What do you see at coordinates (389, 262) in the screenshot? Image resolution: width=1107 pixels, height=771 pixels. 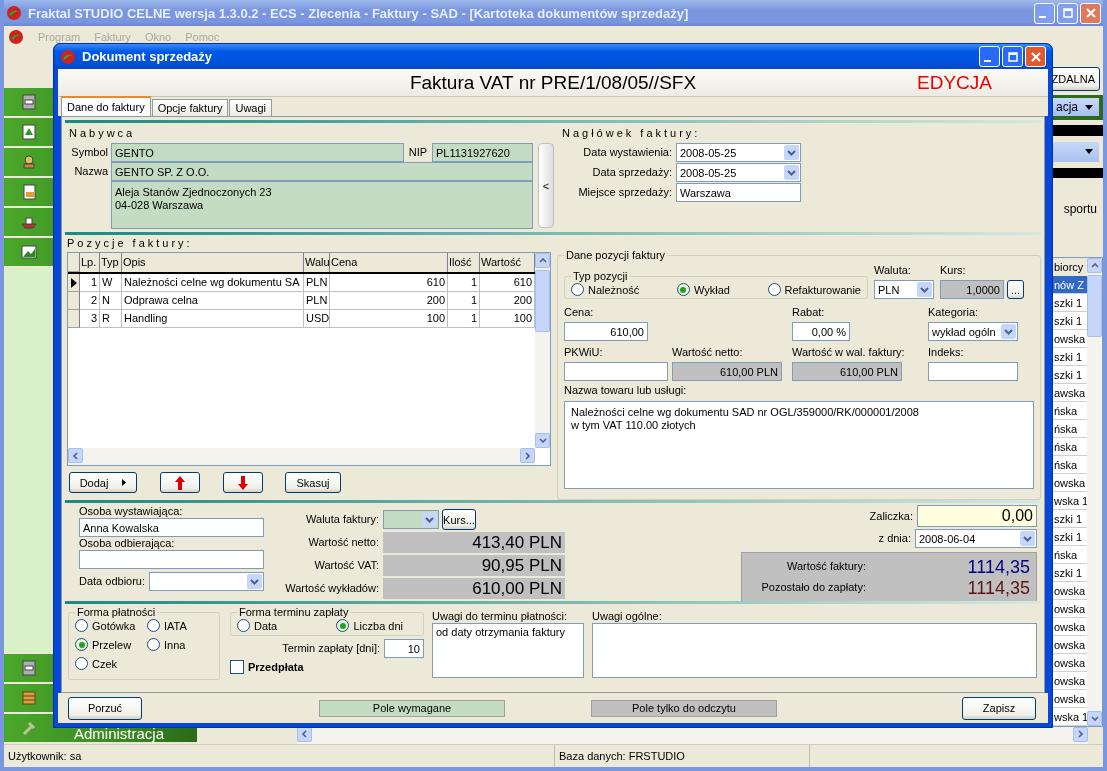 I see `column-header: Cena` at bounding box center [389, 262].